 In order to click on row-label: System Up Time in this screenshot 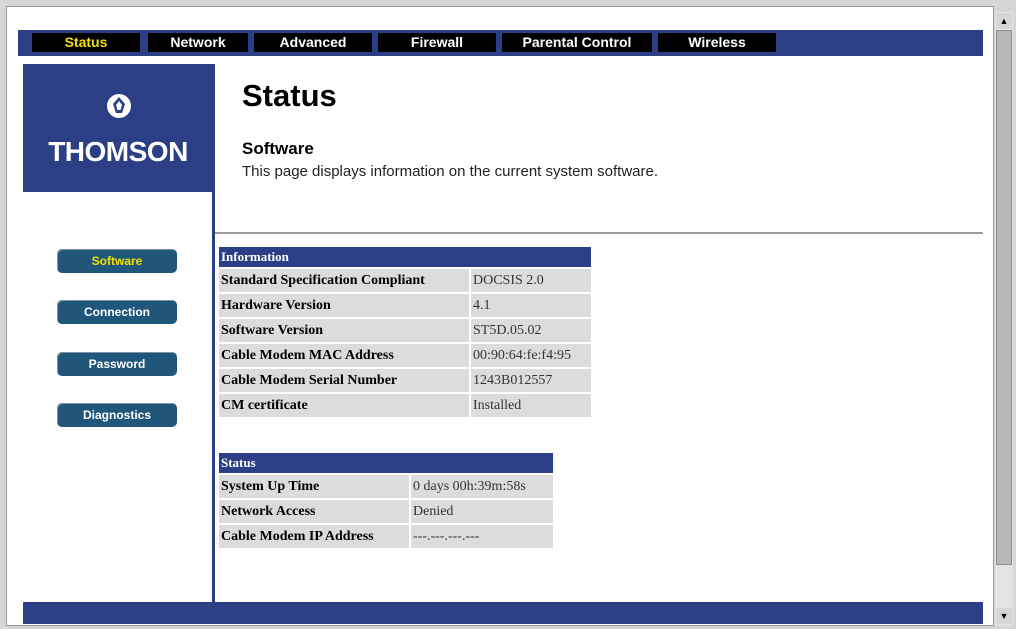, I will do `click(314, 486)`.